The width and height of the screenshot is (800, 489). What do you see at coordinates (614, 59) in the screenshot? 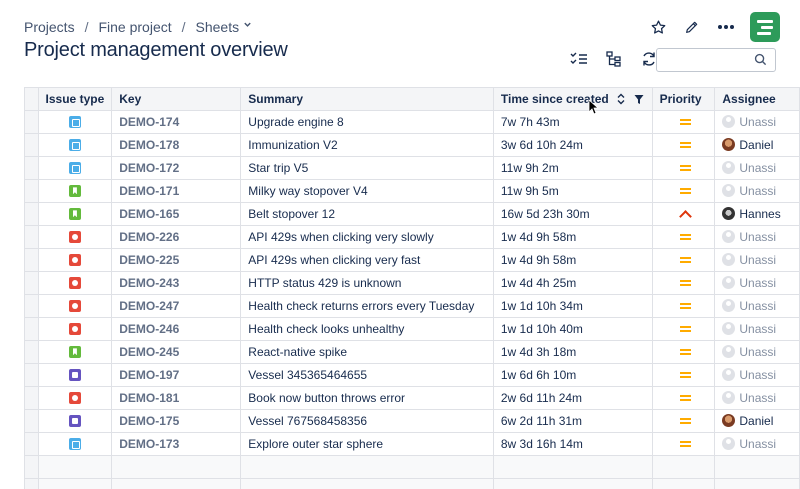
I see `hierarchy-icon` at bounding box center [614, 59].